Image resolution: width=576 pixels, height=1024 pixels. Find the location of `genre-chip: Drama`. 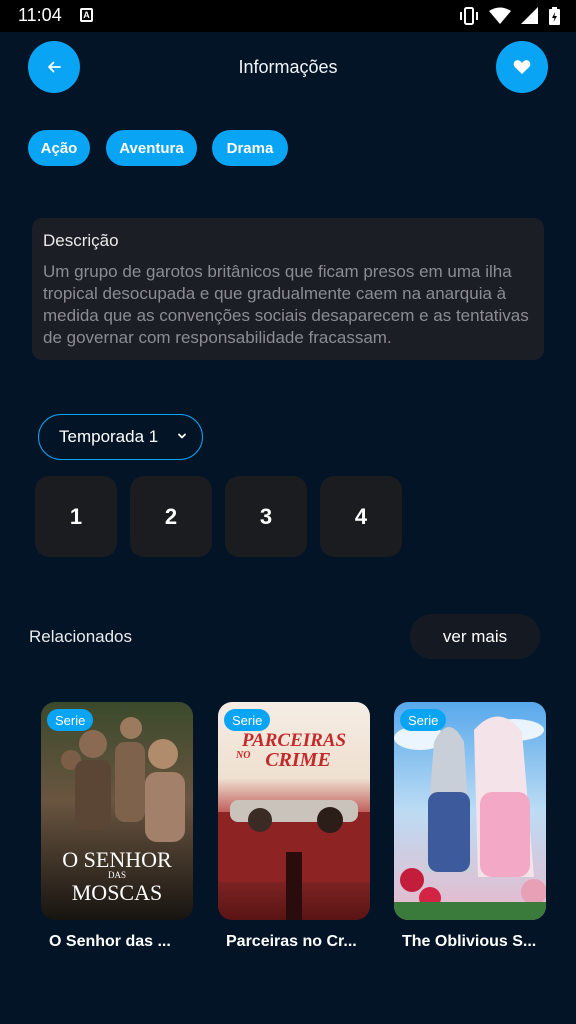

genre-chip: Drama is located at coordinates (250, 148).